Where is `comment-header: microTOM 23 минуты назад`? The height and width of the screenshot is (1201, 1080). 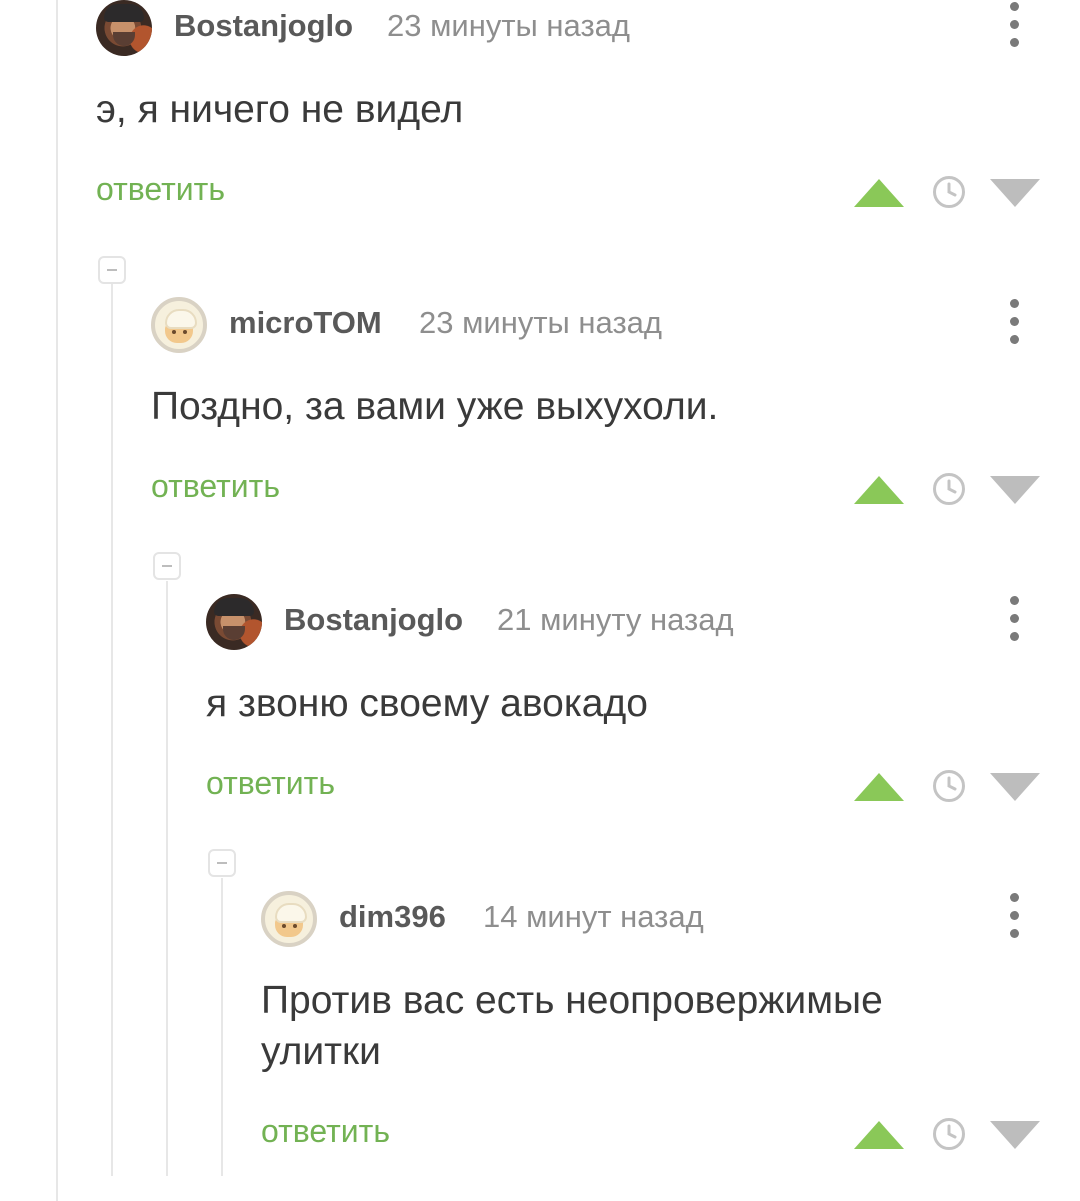 comment-header: microTOM 23 минуты назад is located at coordinates (595, 325).